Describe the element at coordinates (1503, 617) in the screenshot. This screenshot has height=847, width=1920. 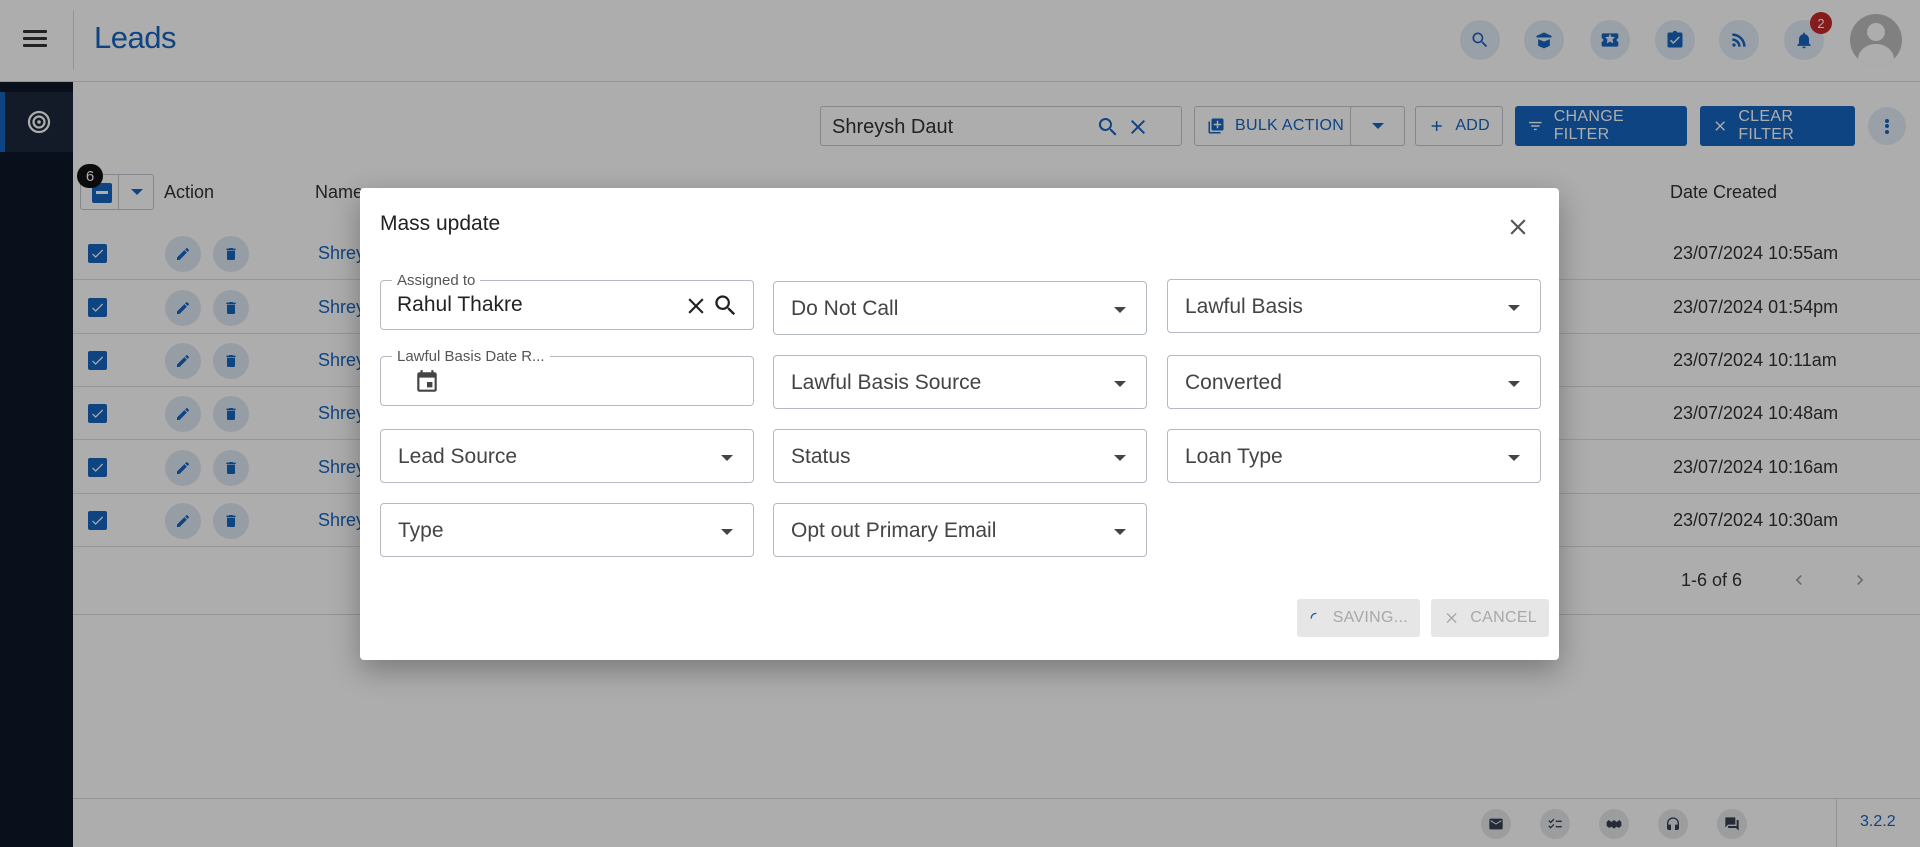
I see `cancel-label: CANCEL` at that location.